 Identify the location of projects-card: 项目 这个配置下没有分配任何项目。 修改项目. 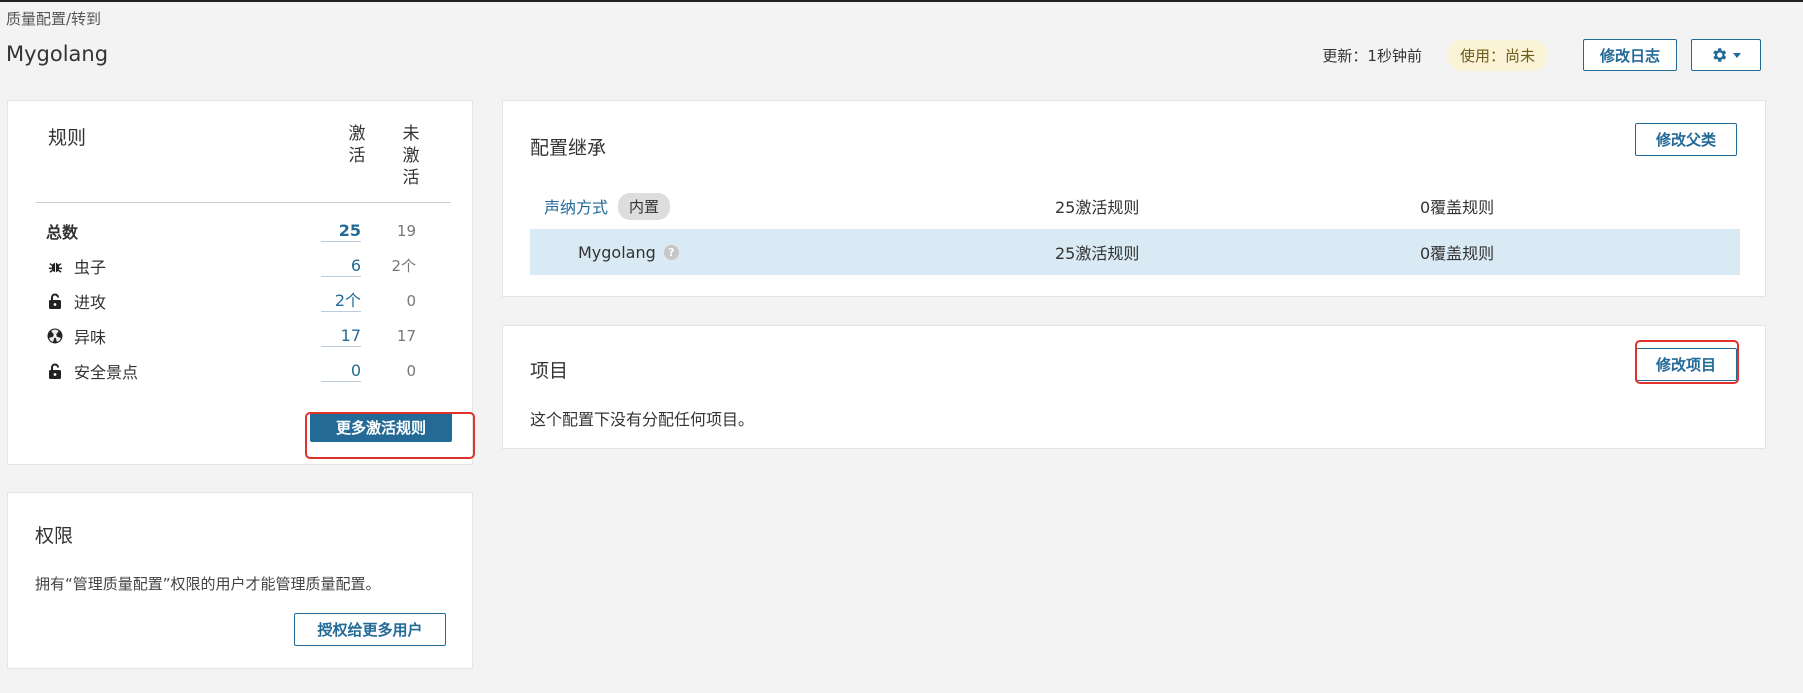
(1134, 387).